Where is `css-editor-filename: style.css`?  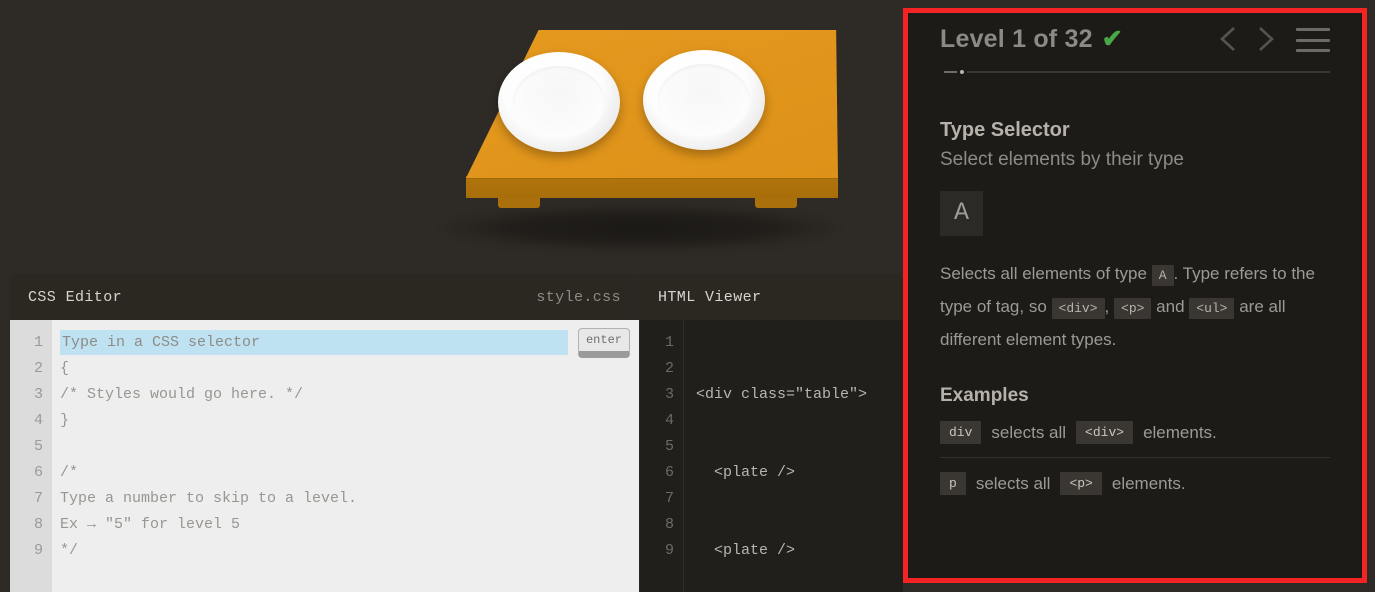
css-editor-filename: style.css is located at coordinates (578, 297).